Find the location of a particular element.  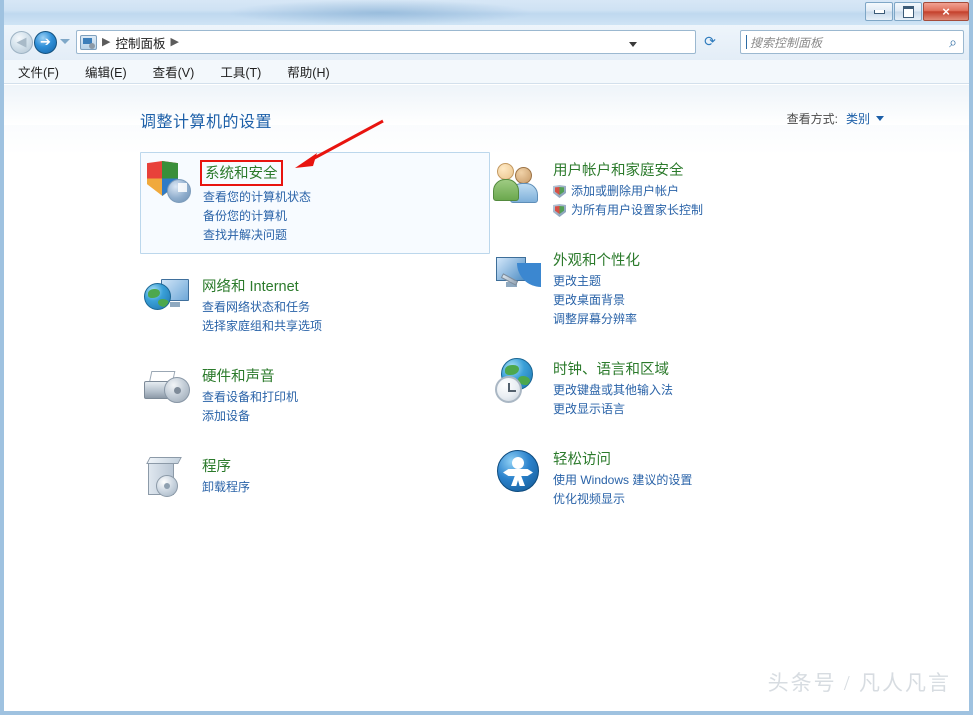

maximize-icon is located at coordinates (908, 11).